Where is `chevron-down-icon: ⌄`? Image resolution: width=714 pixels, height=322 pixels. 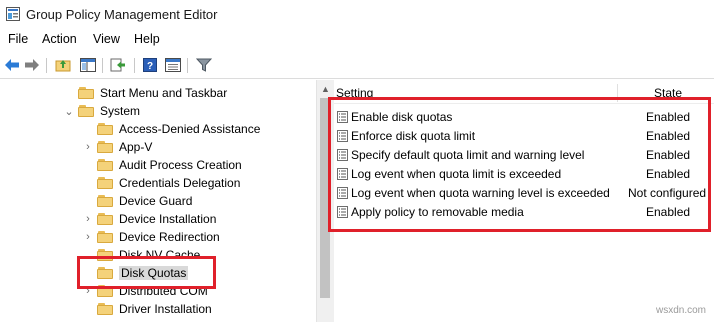 chevron-down-icon: ⌄ is located at coordinates (69, 112).